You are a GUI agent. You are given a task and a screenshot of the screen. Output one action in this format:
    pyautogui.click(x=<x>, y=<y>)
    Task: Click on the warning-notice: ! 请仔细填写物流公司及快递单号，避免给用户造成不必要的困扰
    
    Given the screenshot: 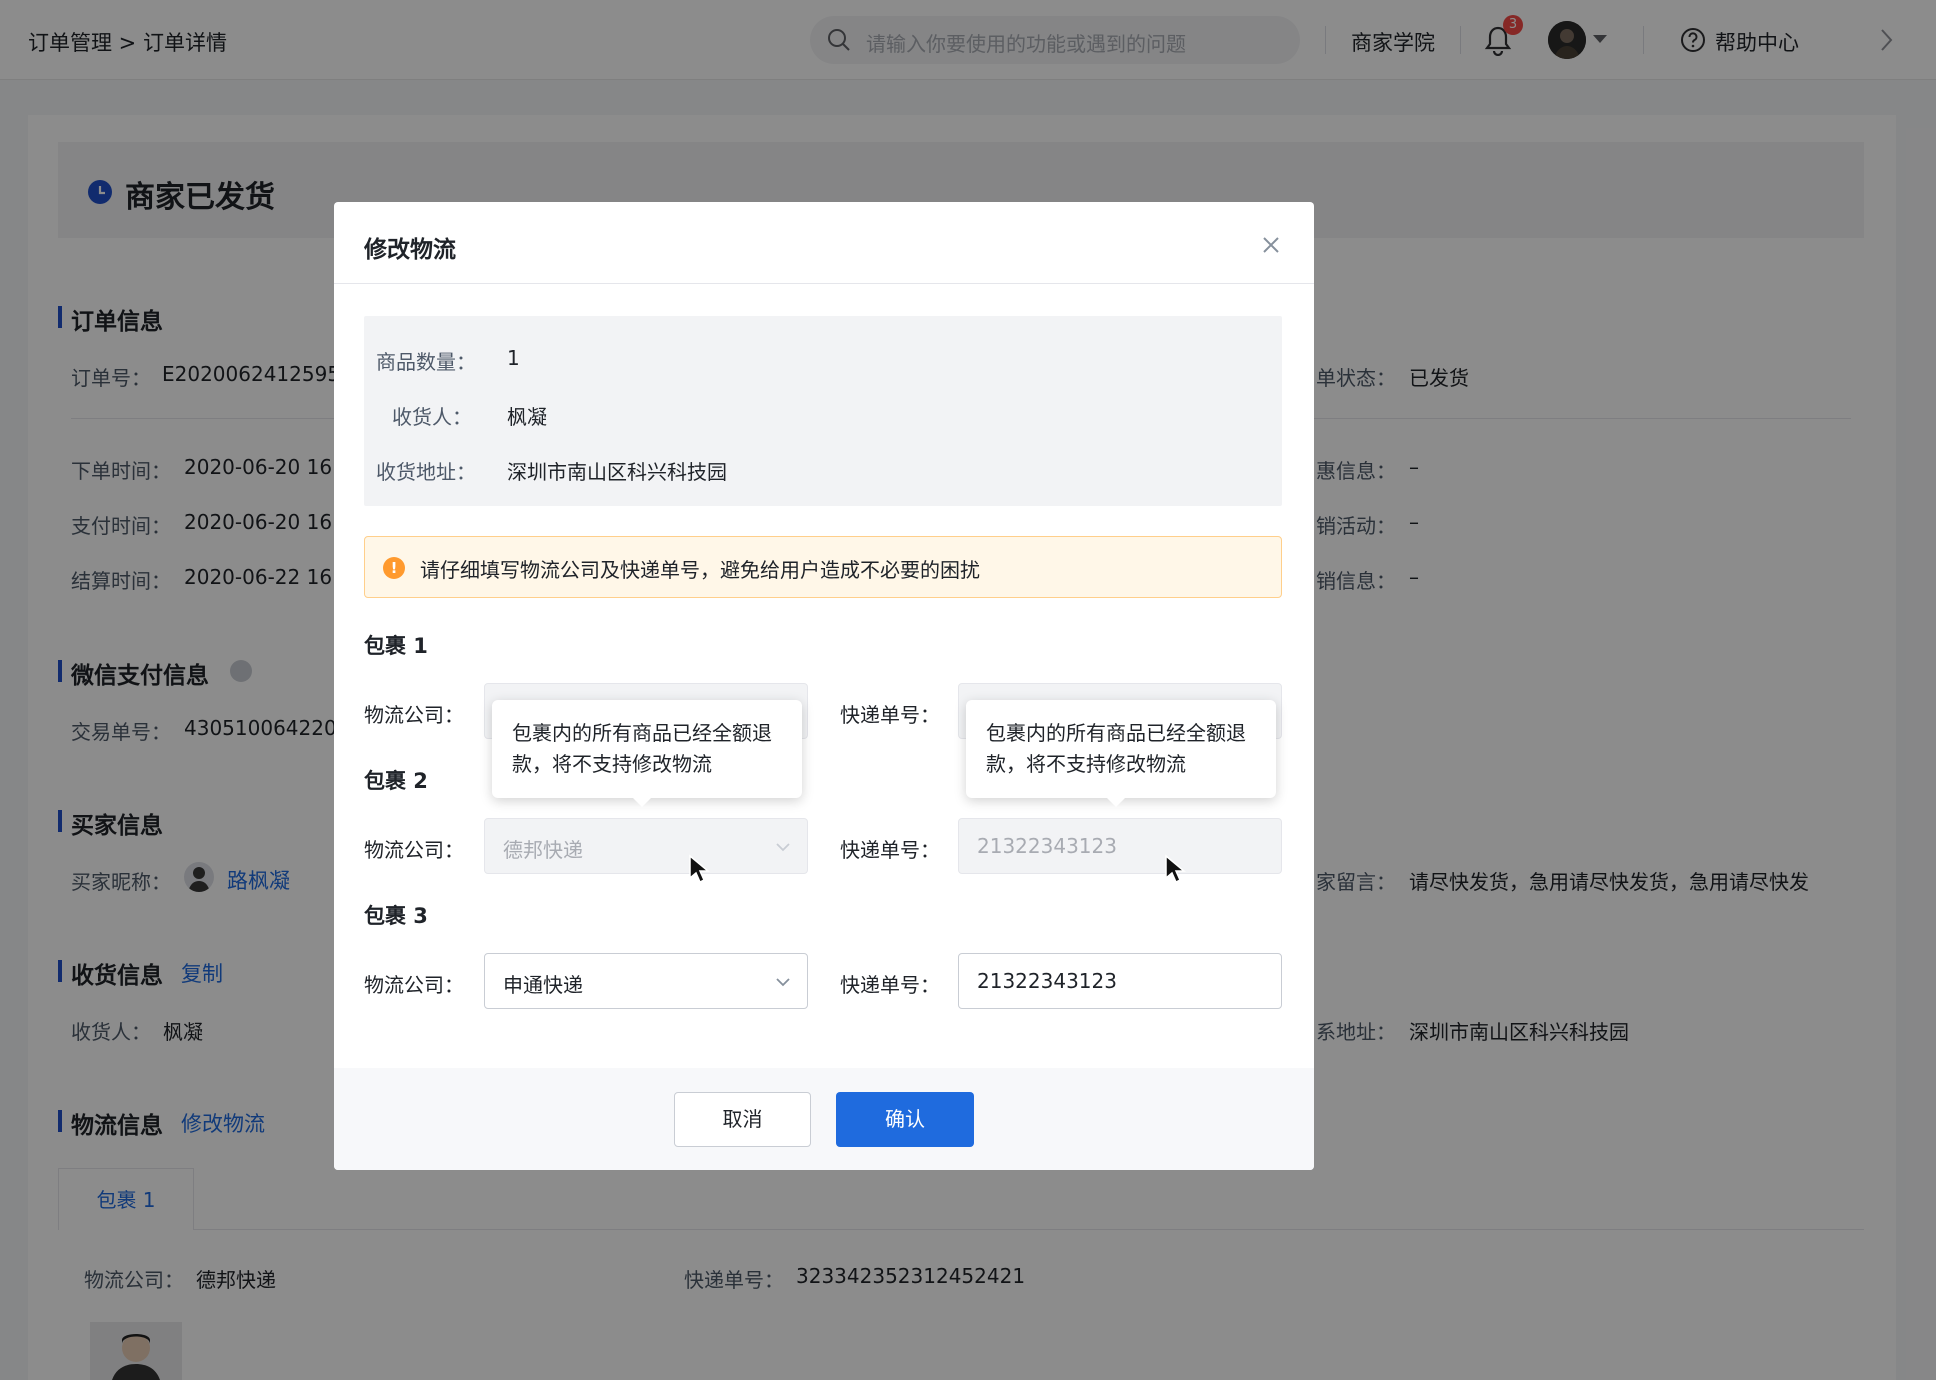 What is the action you would take?
    pyautogui.click(x=823, y=567)
    